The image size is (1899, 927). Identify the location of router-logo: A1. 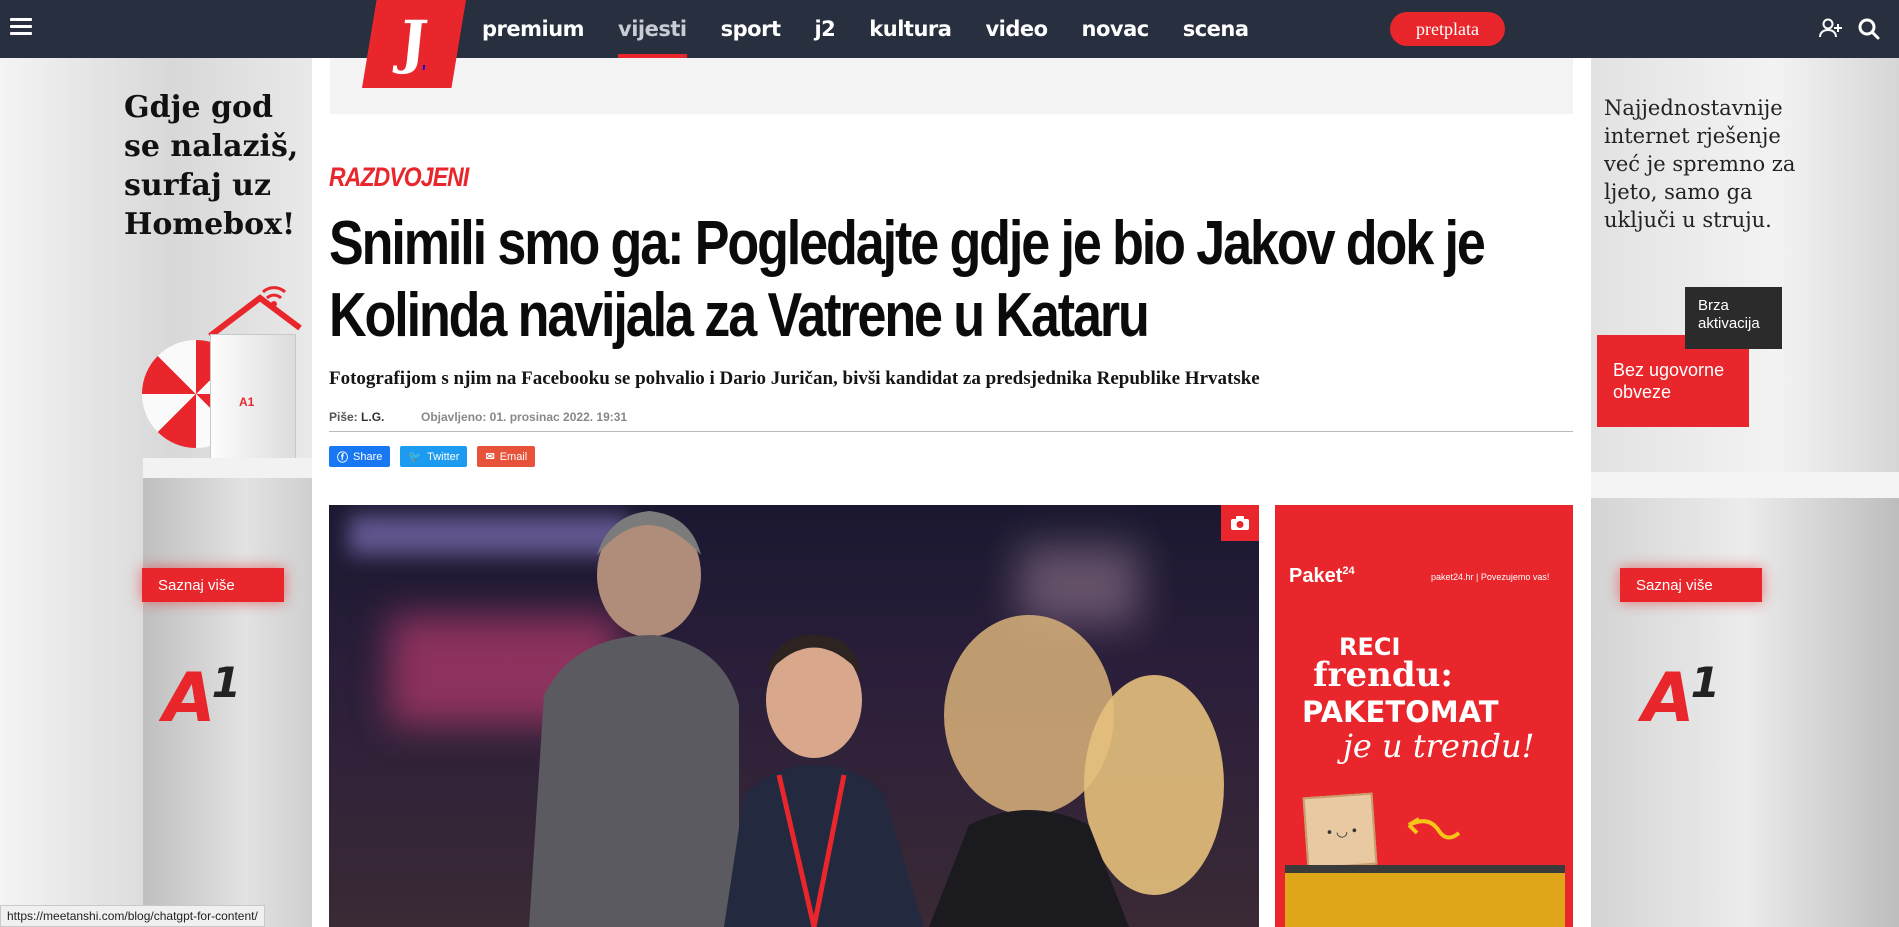
(247, 402).